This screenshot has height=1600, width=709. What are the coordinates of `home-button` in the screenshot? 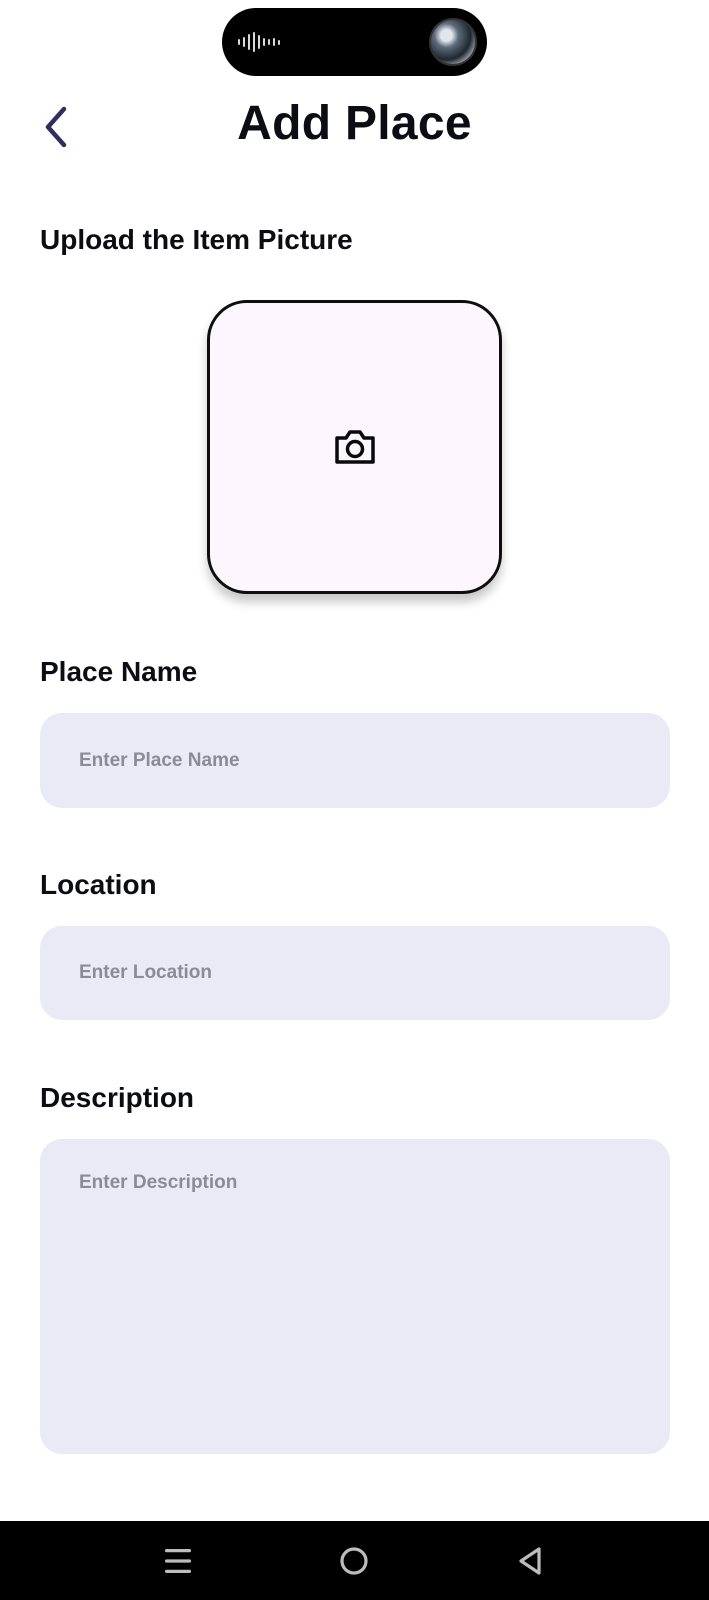 It's located at (354, 1561).